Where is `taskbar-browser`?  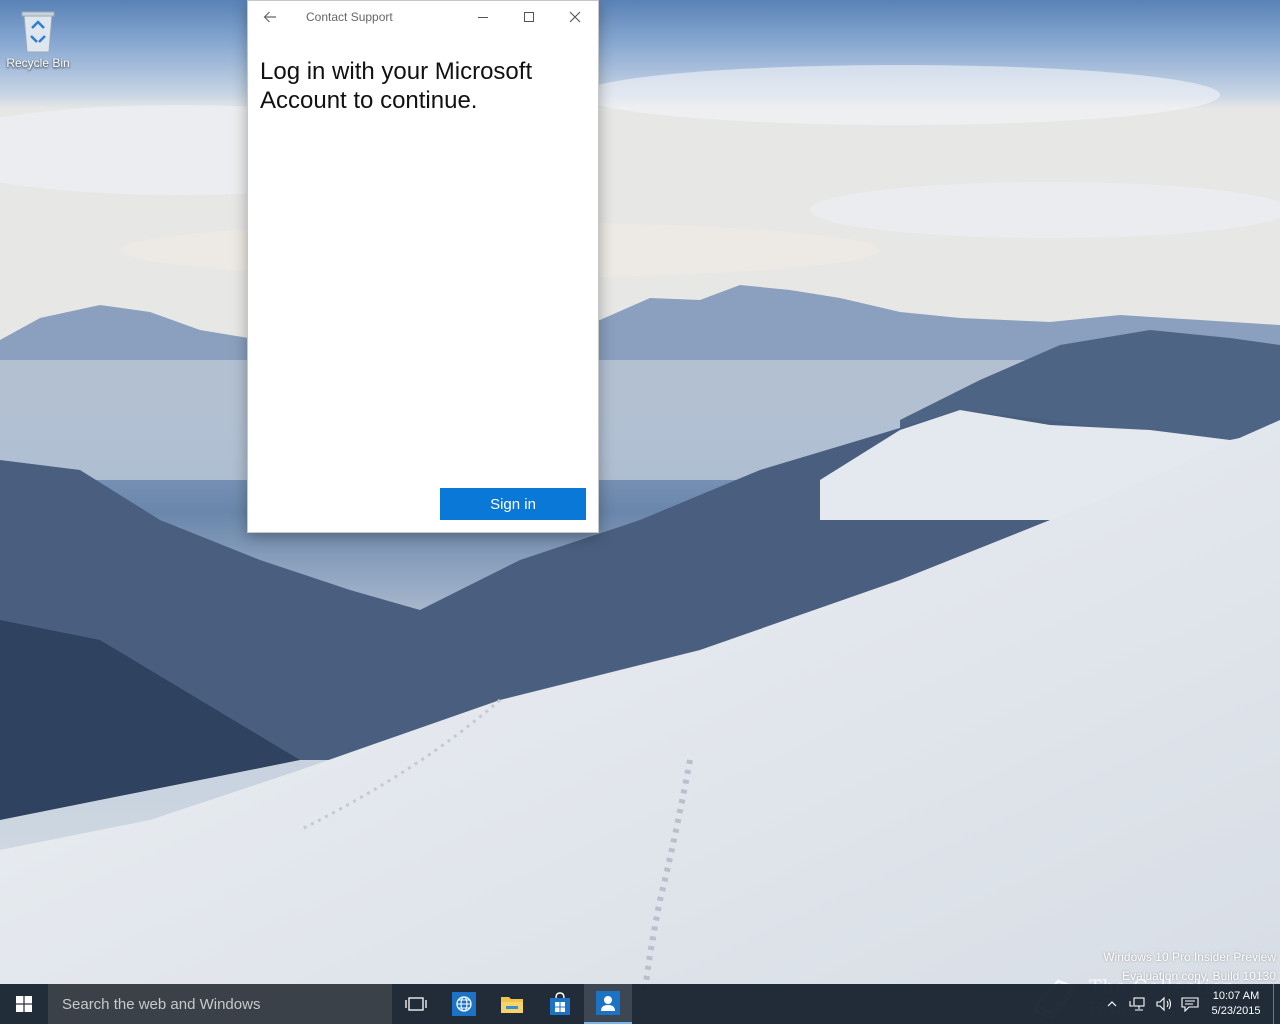 taskbar-browser is located at coordinates (464, 1004).